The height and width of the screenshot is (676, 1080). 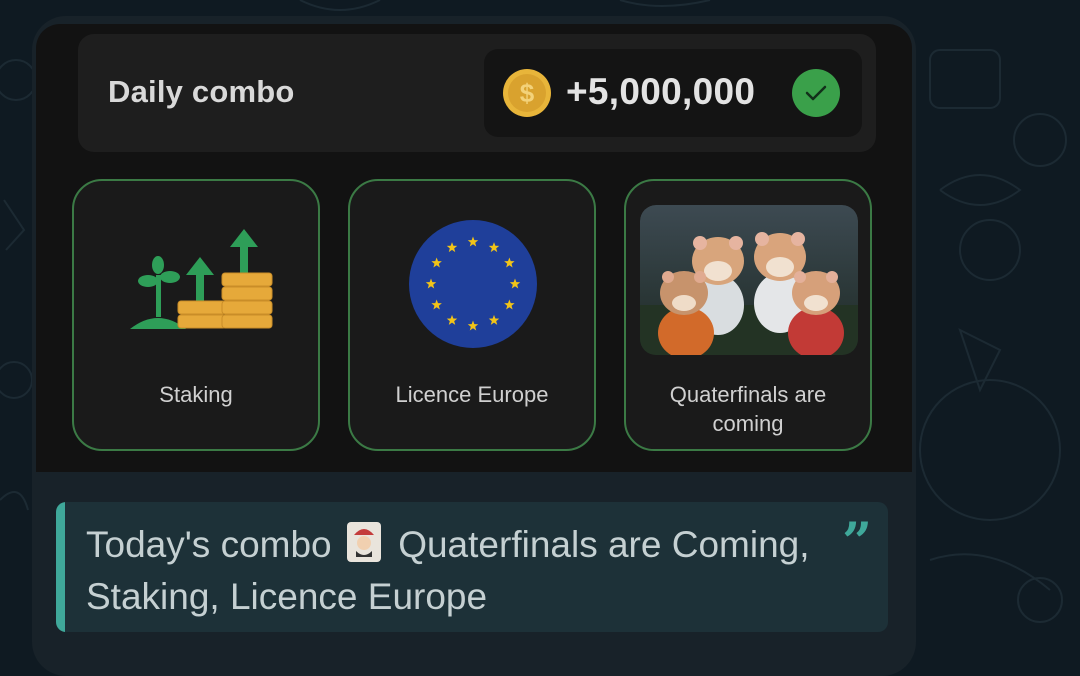 I want to click on coin-icon: $, so click(x=527, y=93).